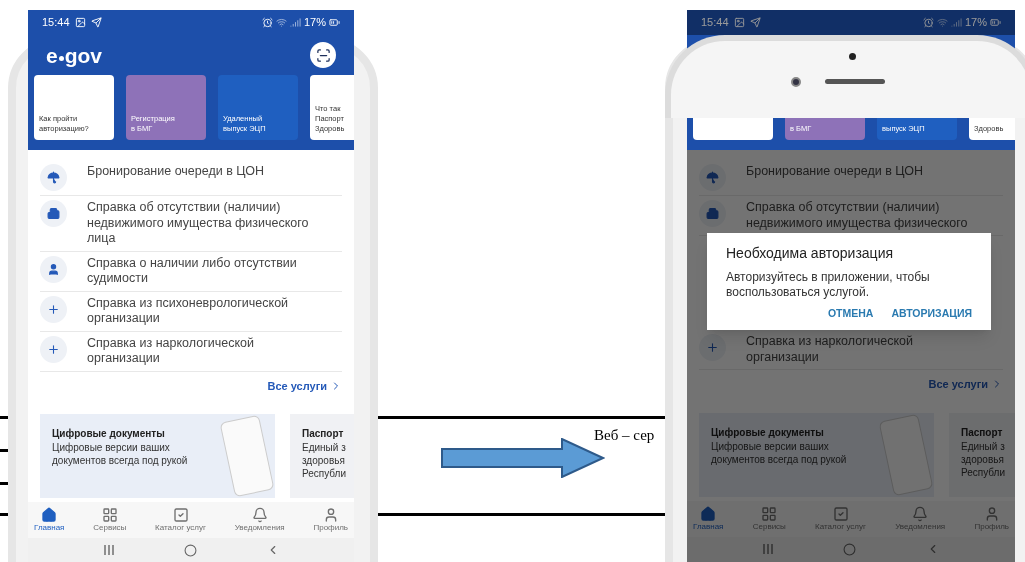 Image resolution: width=1025 pixels, height=562 pixels. I want to click on camera-icon, so click(852, 56).